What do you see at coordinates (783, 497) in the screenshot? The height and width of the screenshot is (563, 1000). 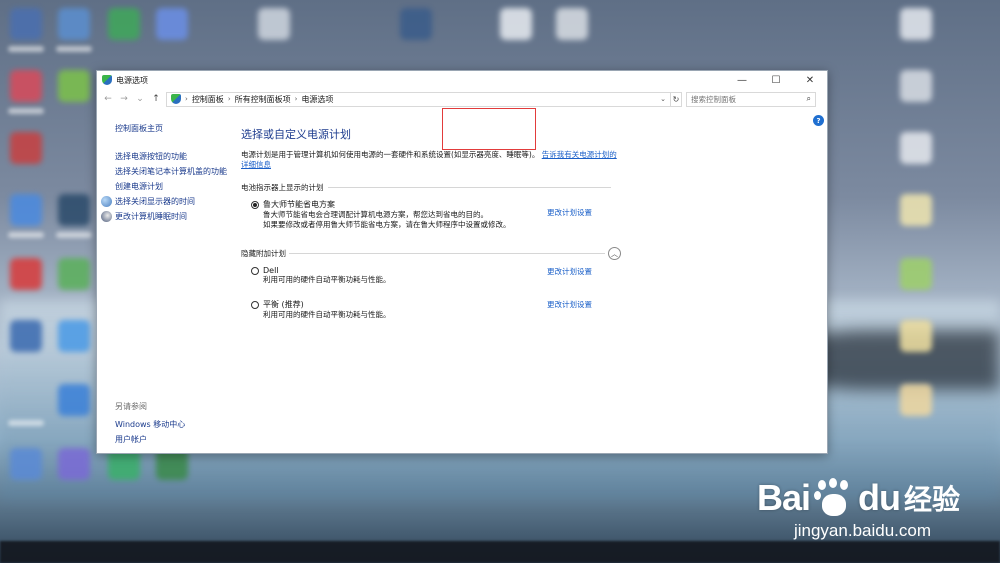 I see `watermark-brand: Bai` at bounding box center [783, 497].